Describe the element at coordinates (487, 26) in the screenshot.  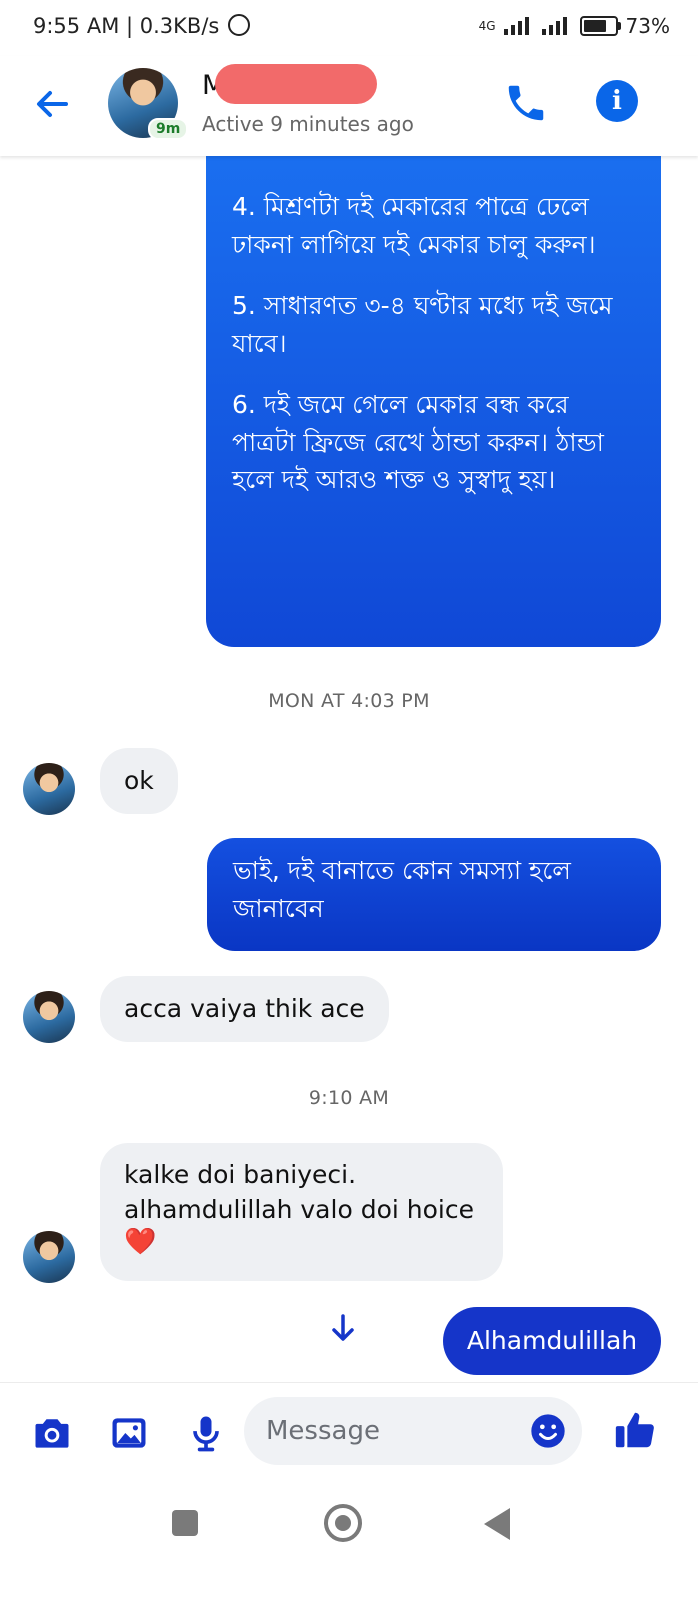
I see `network-type: 4G` at that location.